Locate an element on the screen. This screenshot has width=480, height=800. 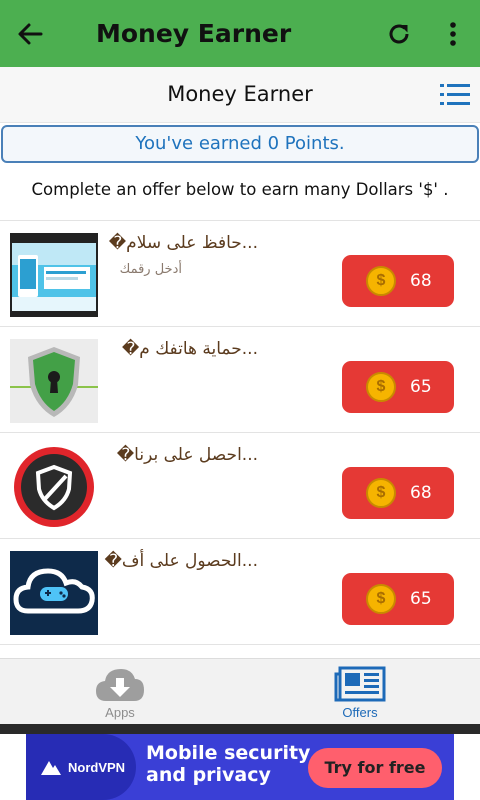
back-button is located at coordinates (30, 33).